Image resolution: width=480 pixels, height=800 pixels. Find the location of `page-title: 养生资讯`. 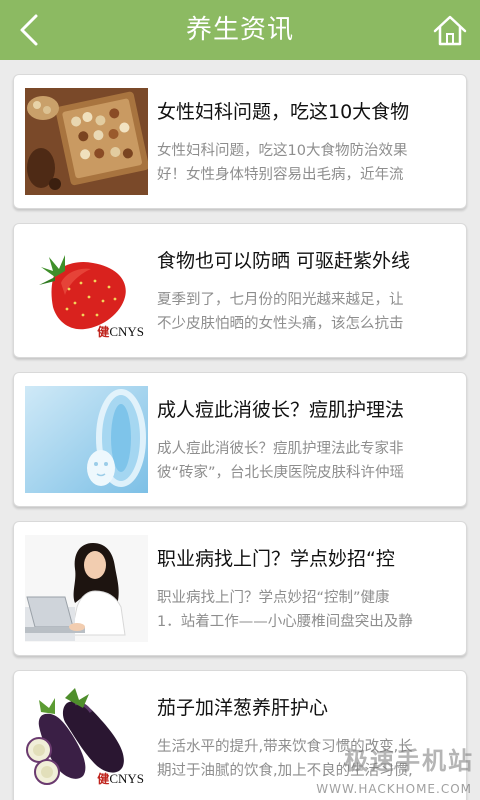

page-title: 养生资讯 is located at coordinates (239, 30).